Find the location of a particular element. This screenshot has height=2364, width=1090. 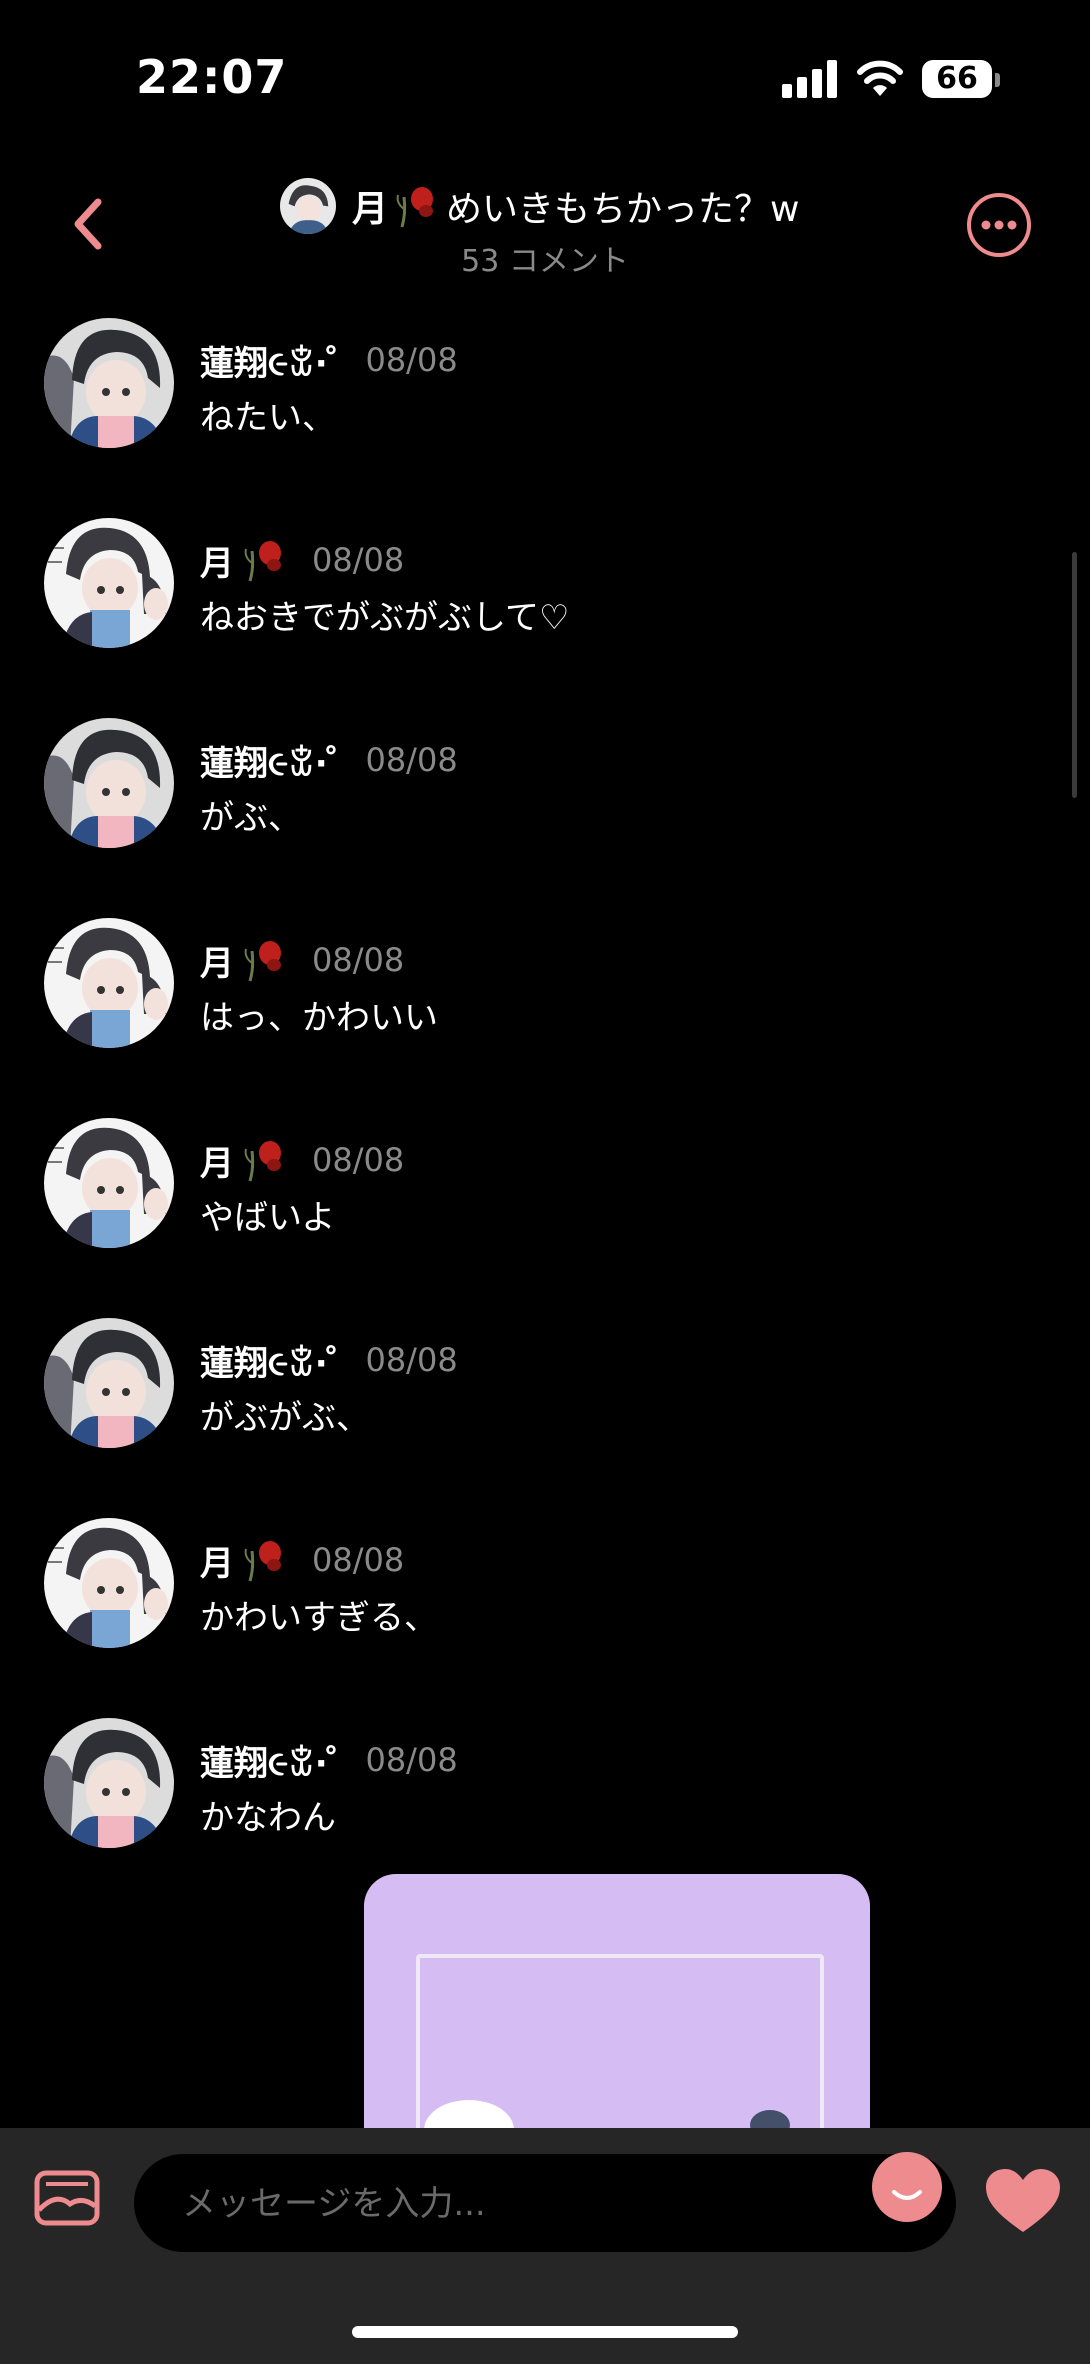

emoji-icon is located at coordinates (907, 2187).